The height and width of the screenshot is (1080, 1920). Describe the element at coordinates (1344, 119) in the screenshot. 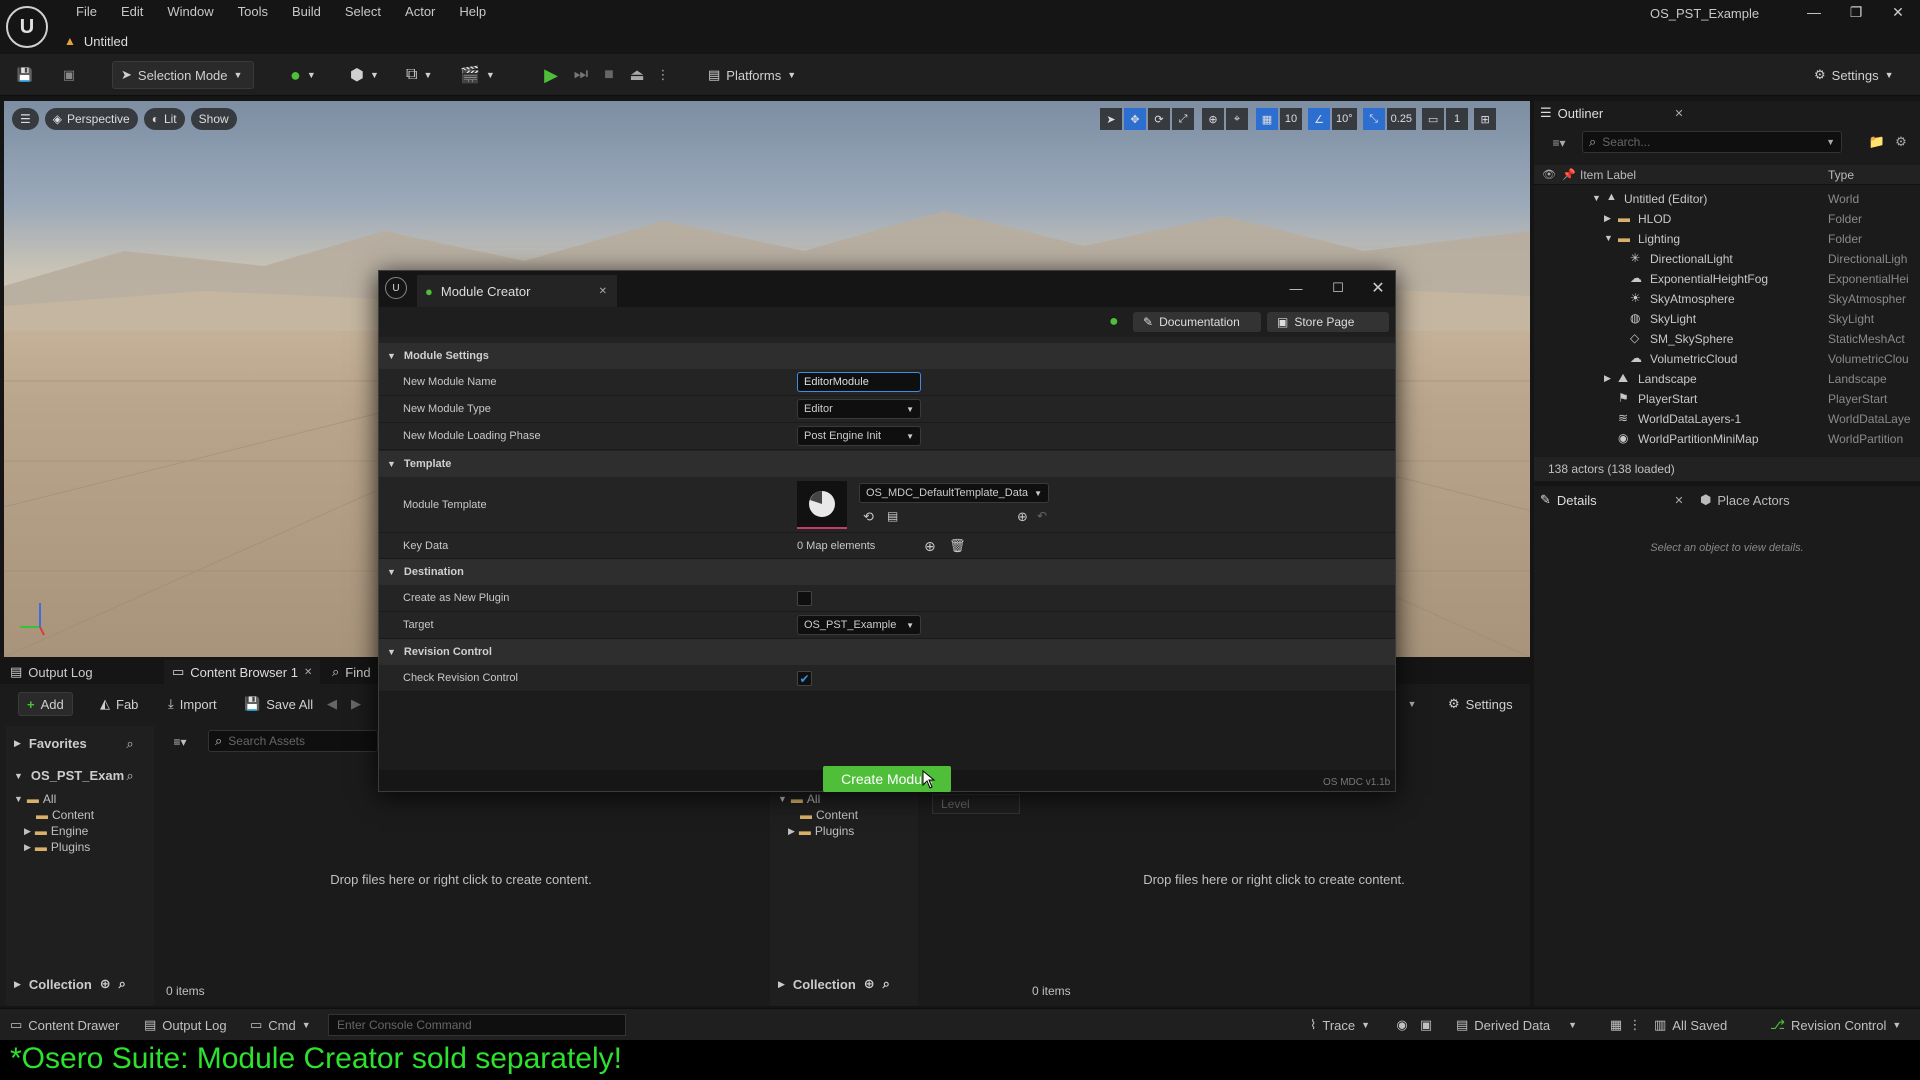

I see `rotation-snap-value: 10°` at that location.